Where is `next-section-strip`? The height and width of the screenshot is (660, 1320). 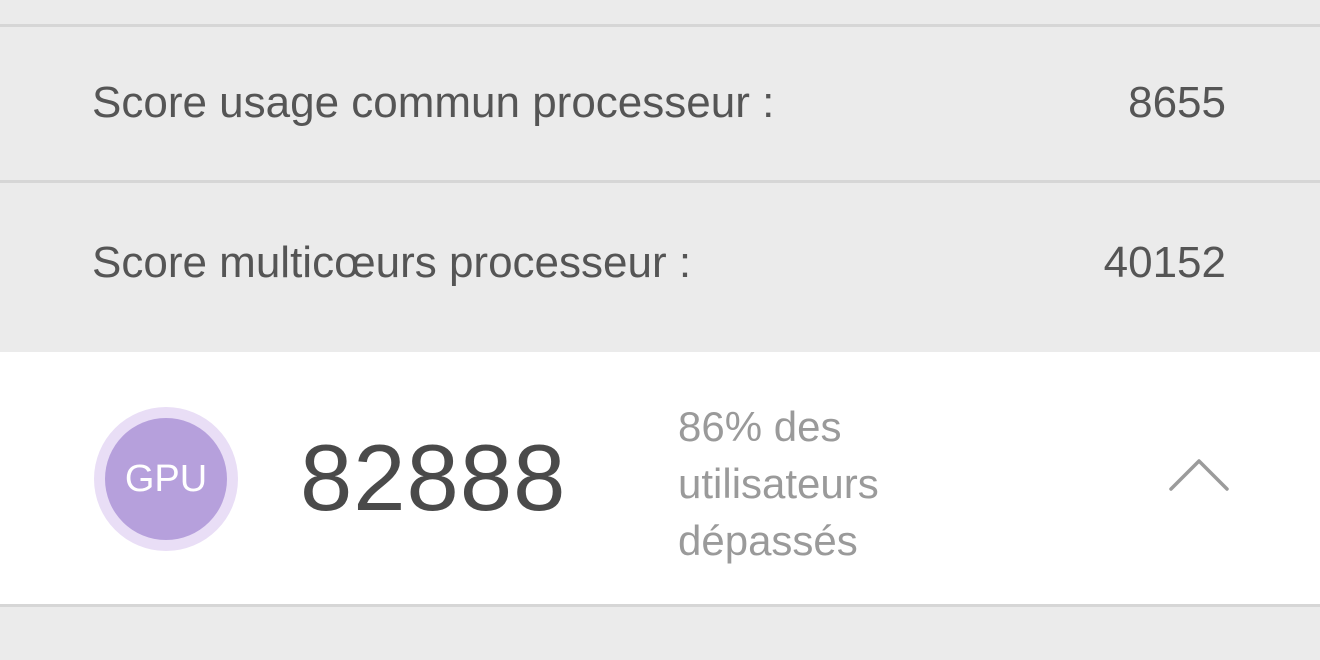
next-section-strip is located at coordinates (660, 633).